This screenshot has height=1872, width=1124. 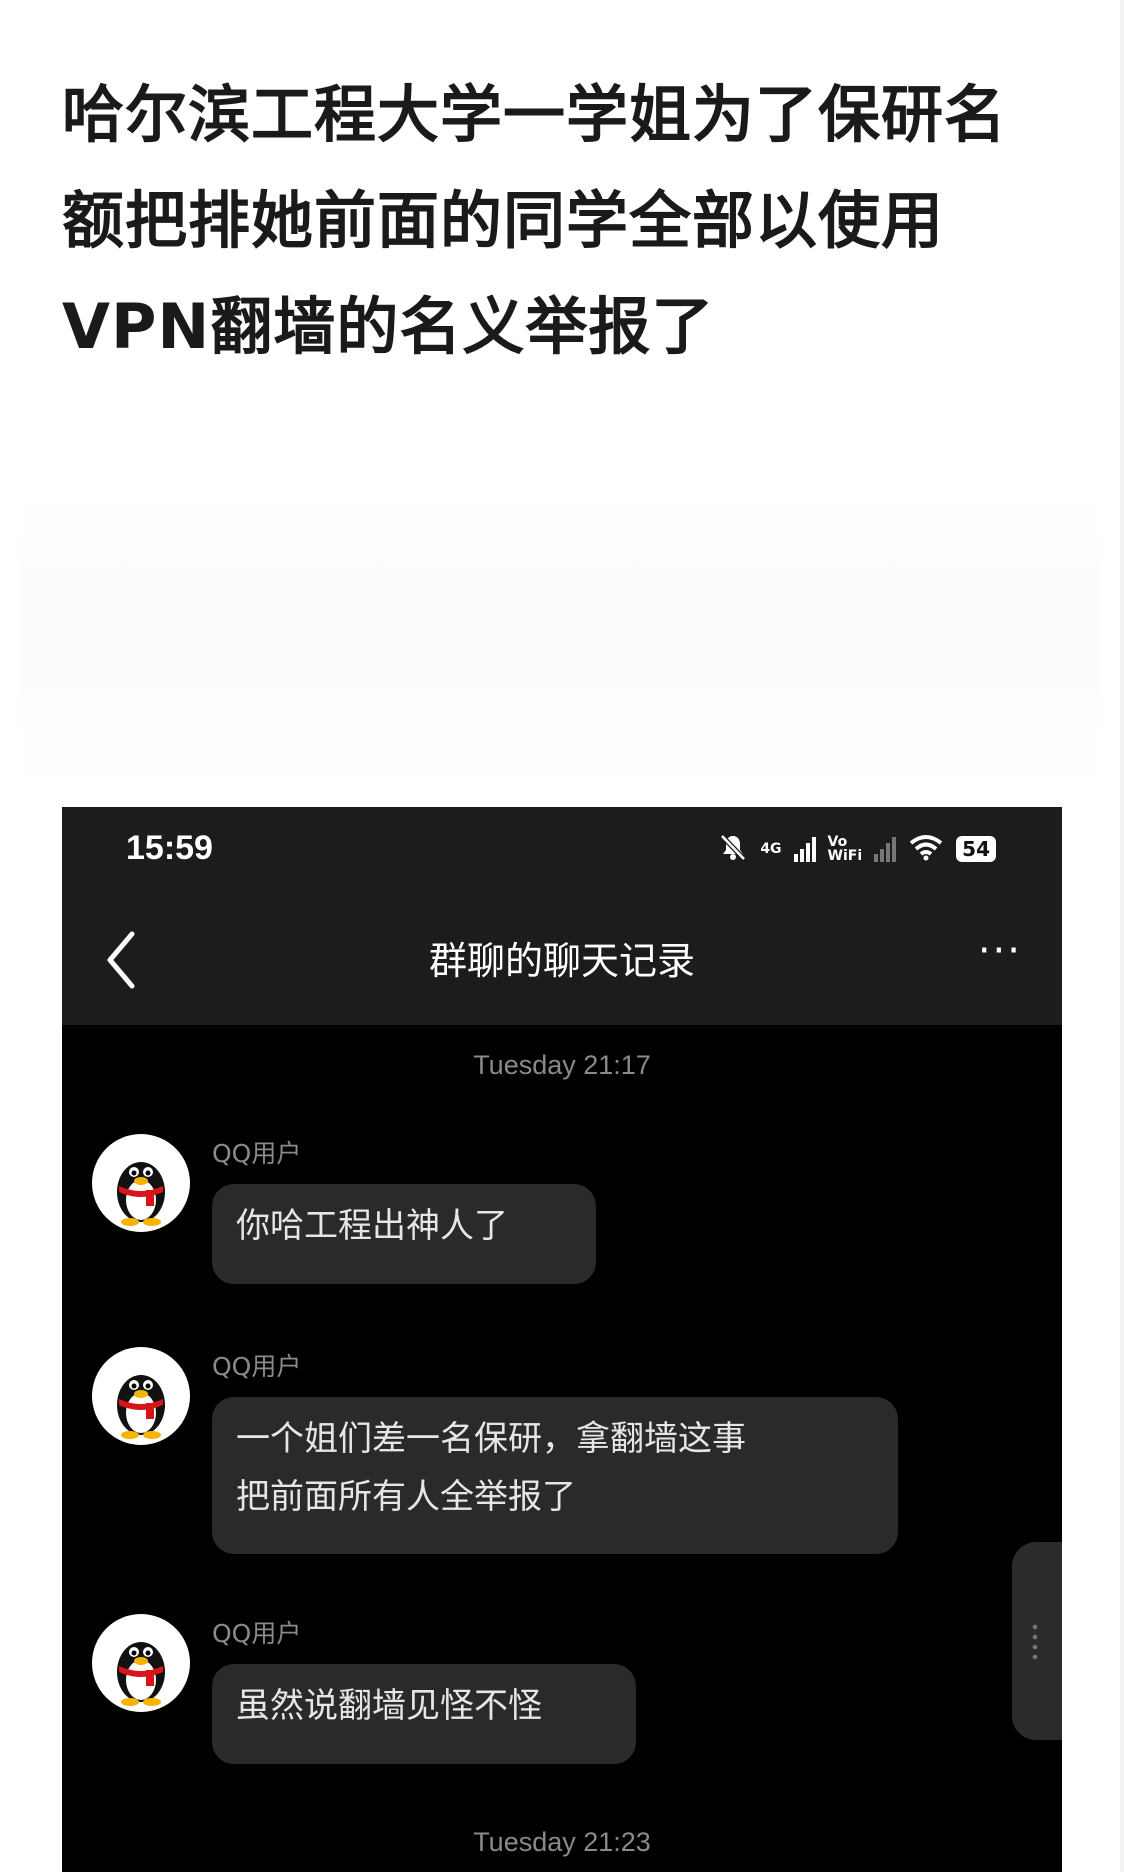 I want to click on scroll-handle, so click(x=1037, y=1641).